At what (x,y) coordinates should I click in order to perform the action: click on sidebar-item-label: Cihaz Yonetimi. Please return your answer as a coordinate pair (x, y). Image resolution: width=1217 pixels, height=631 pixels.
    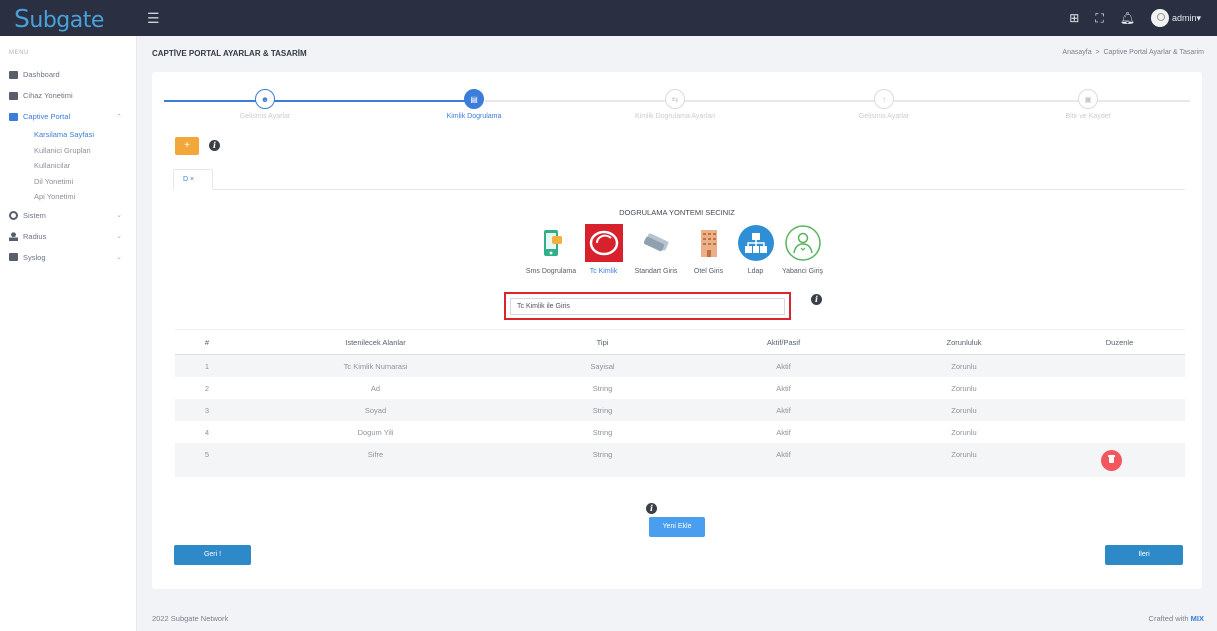
    Looking at the image, I should click on (48, 95).